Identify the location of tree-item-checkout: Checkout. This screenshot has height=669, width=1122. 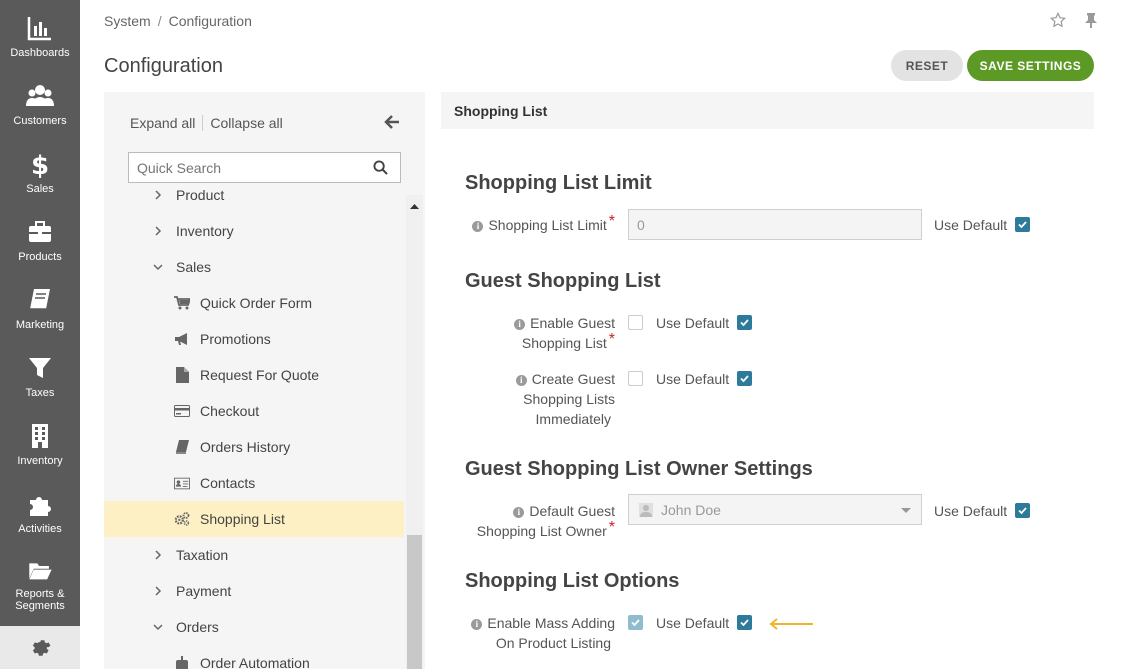
(254, 411).